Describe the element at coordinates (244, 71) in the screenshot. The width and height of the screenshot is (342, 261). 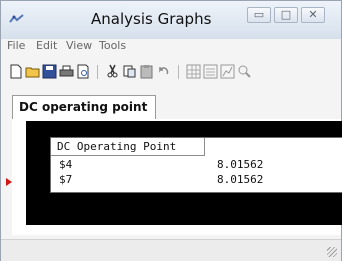
I see `zoom-icon` at that location.